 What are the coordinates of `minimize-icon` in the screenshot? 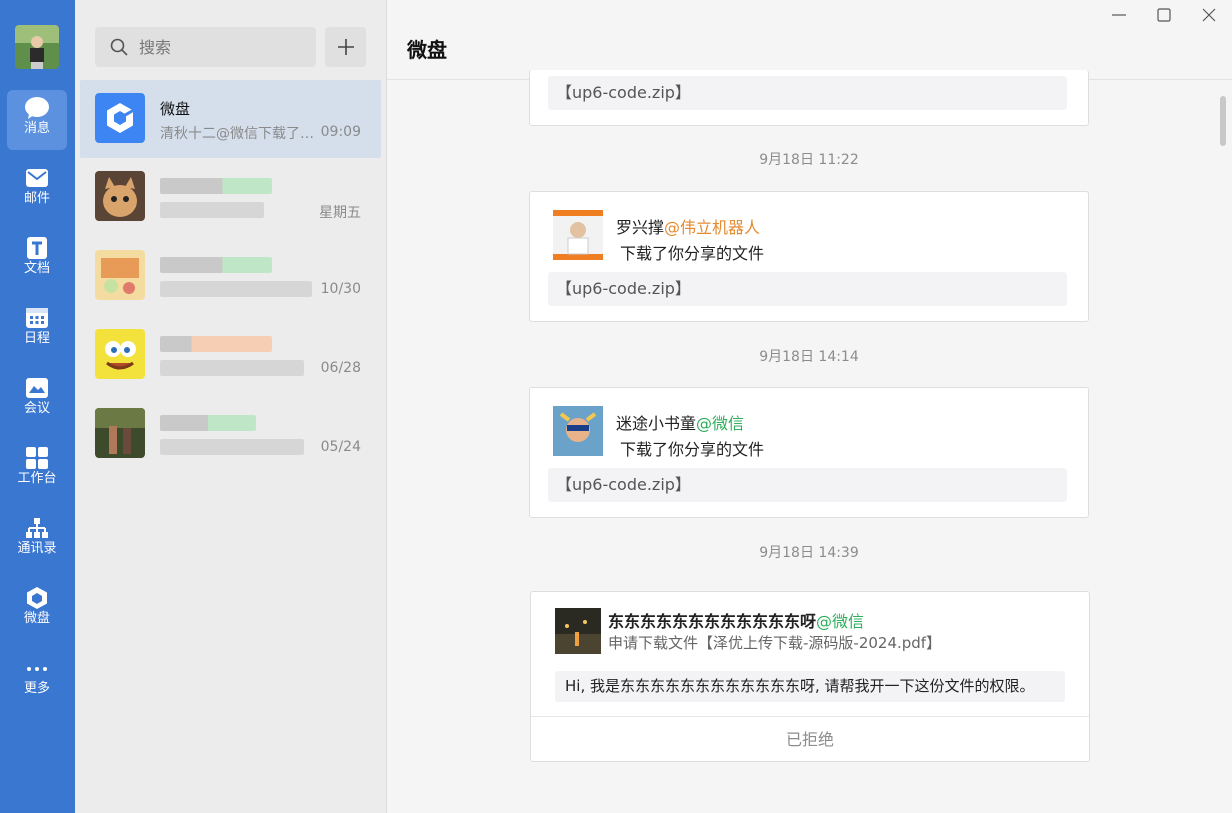 It's located at (1119, 15).